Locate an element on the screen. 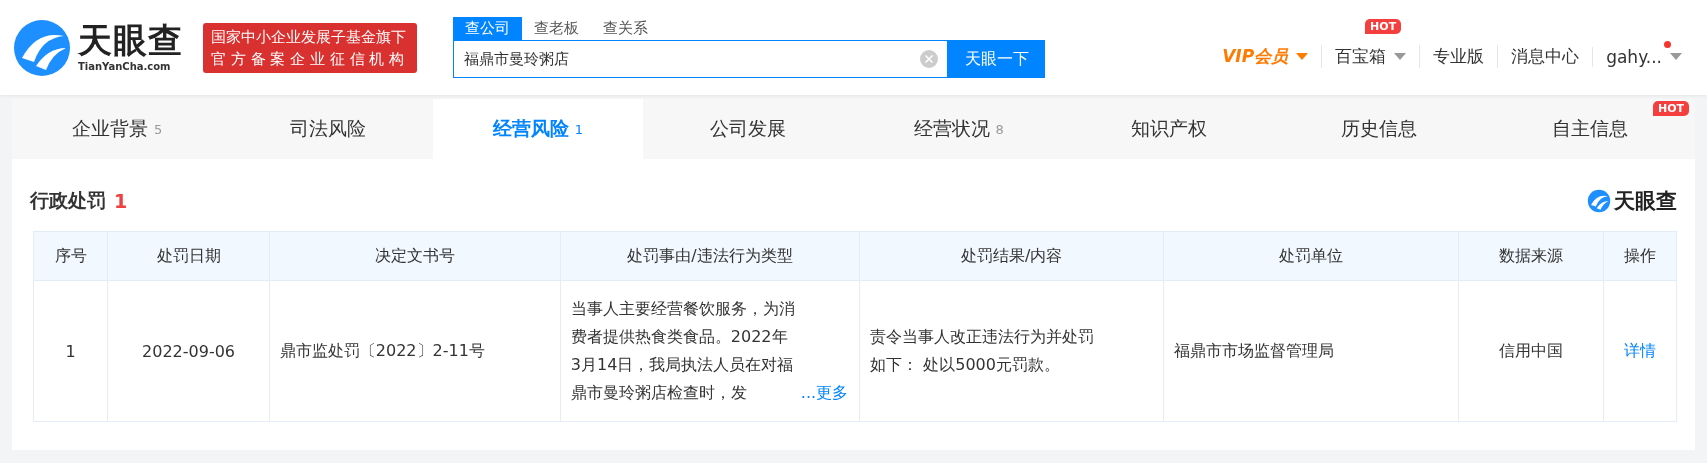 The width and height of the screenshot is (1707, 463). logo-name: 天眼查 is located at coordinates (130, 40).